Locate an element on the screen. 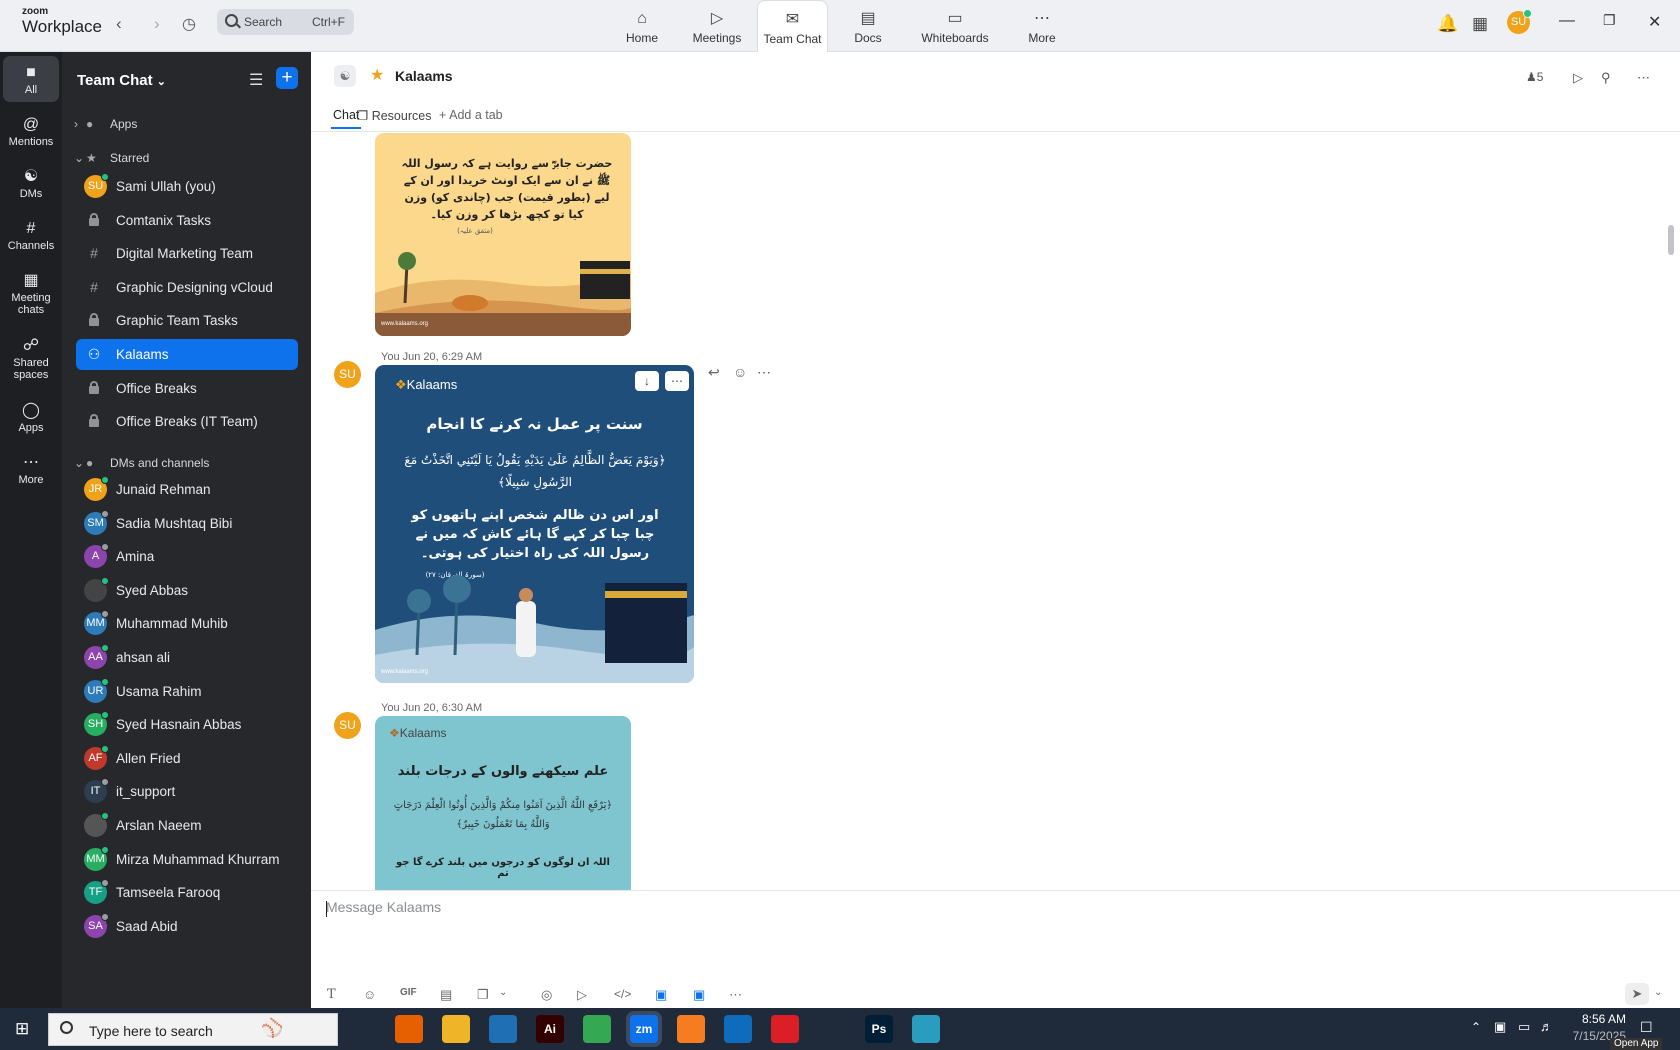  sidebar-item-graphic-designing-vcloud: # Graphic Designing vCloud is located at coordinates (187, 287).